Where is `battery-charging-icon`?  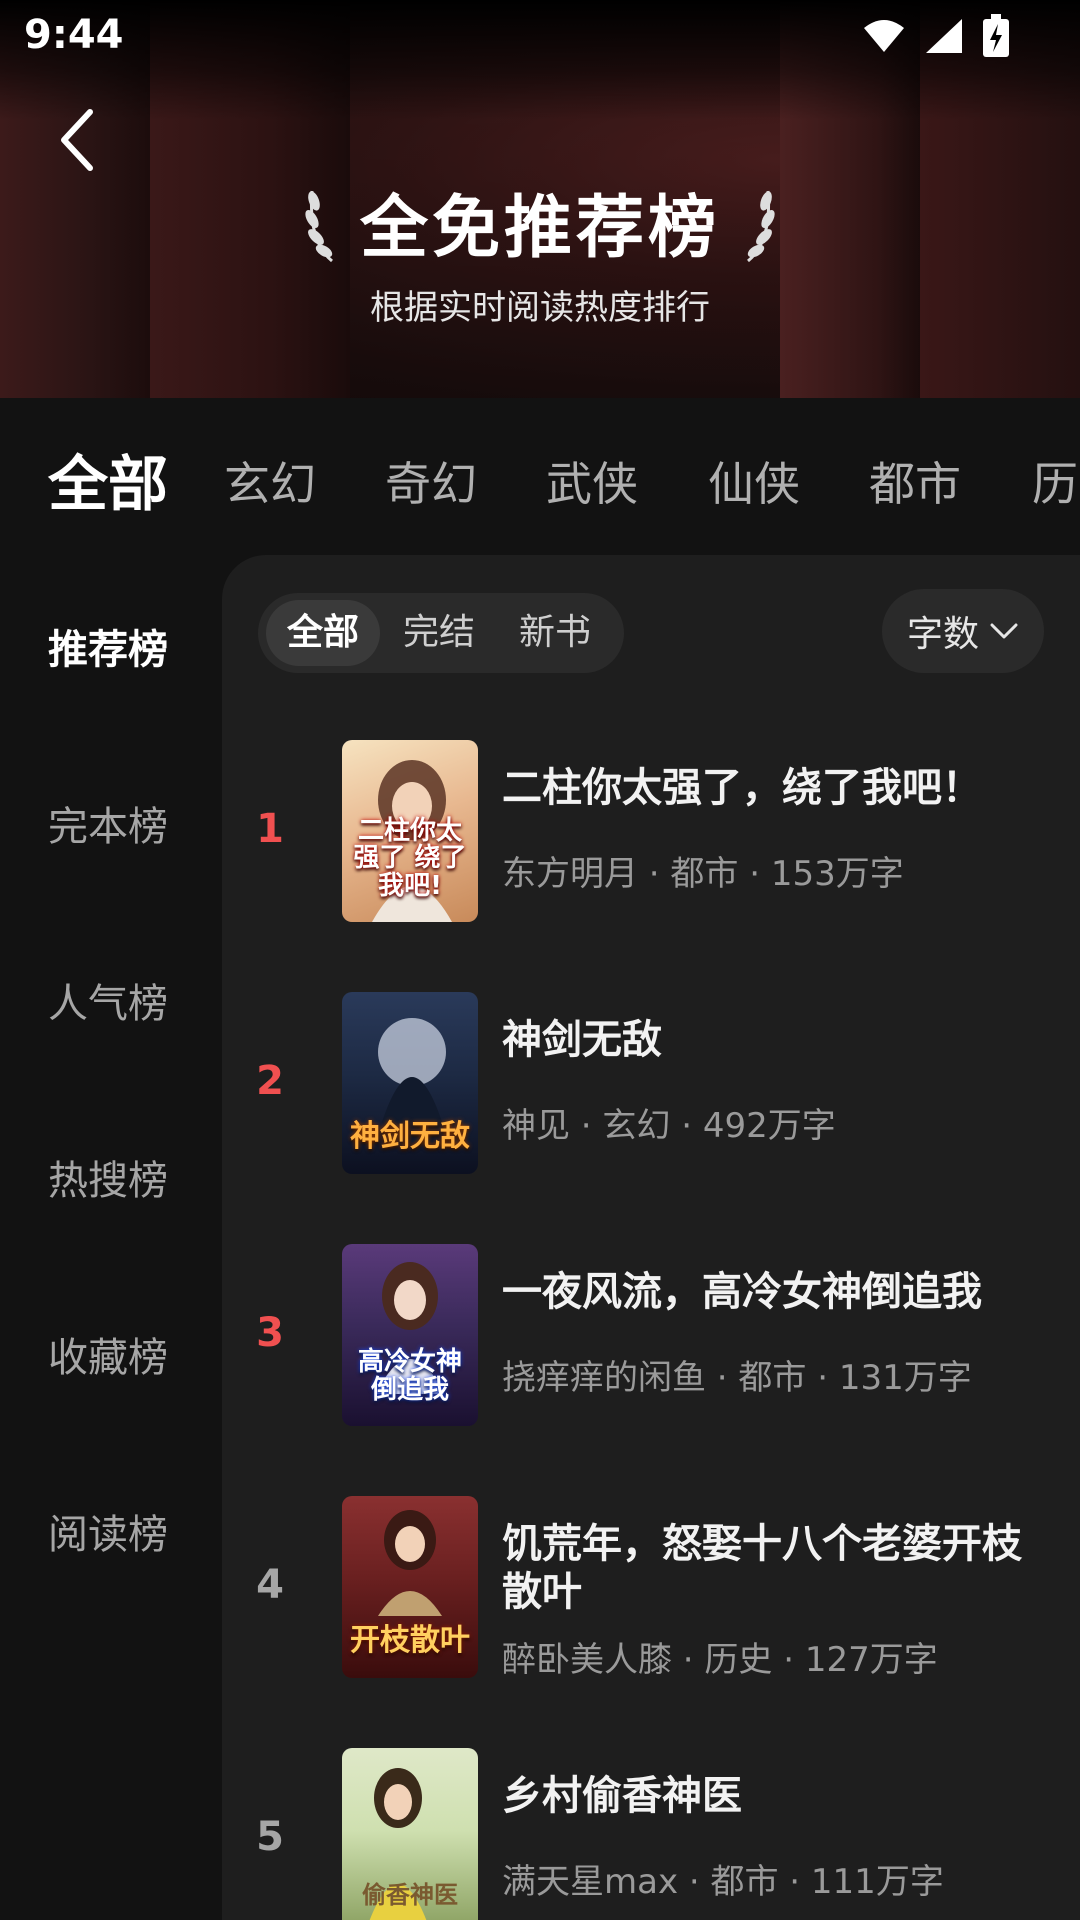 battery-charging-icon is located at coordinates (996, 35).